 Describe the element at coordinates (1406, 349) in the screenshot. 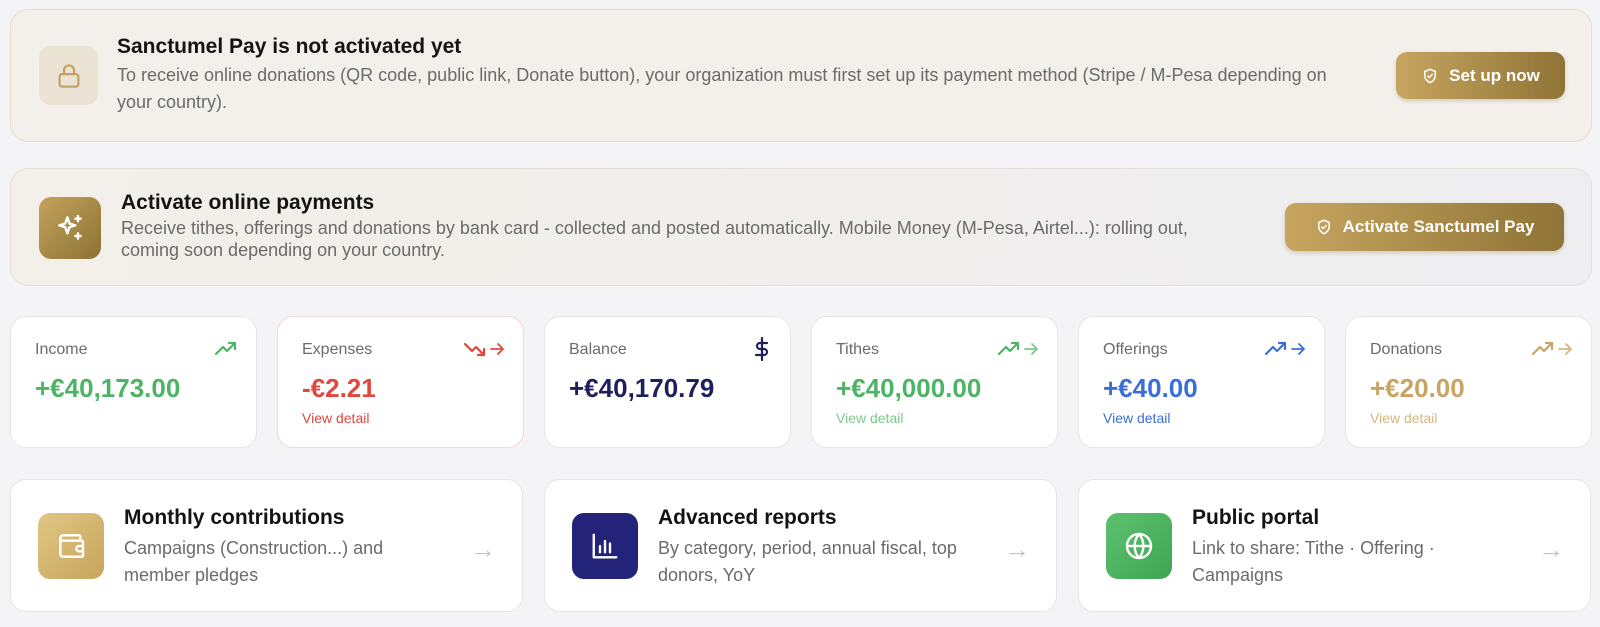

I see `stat-label: Donations` at that location.